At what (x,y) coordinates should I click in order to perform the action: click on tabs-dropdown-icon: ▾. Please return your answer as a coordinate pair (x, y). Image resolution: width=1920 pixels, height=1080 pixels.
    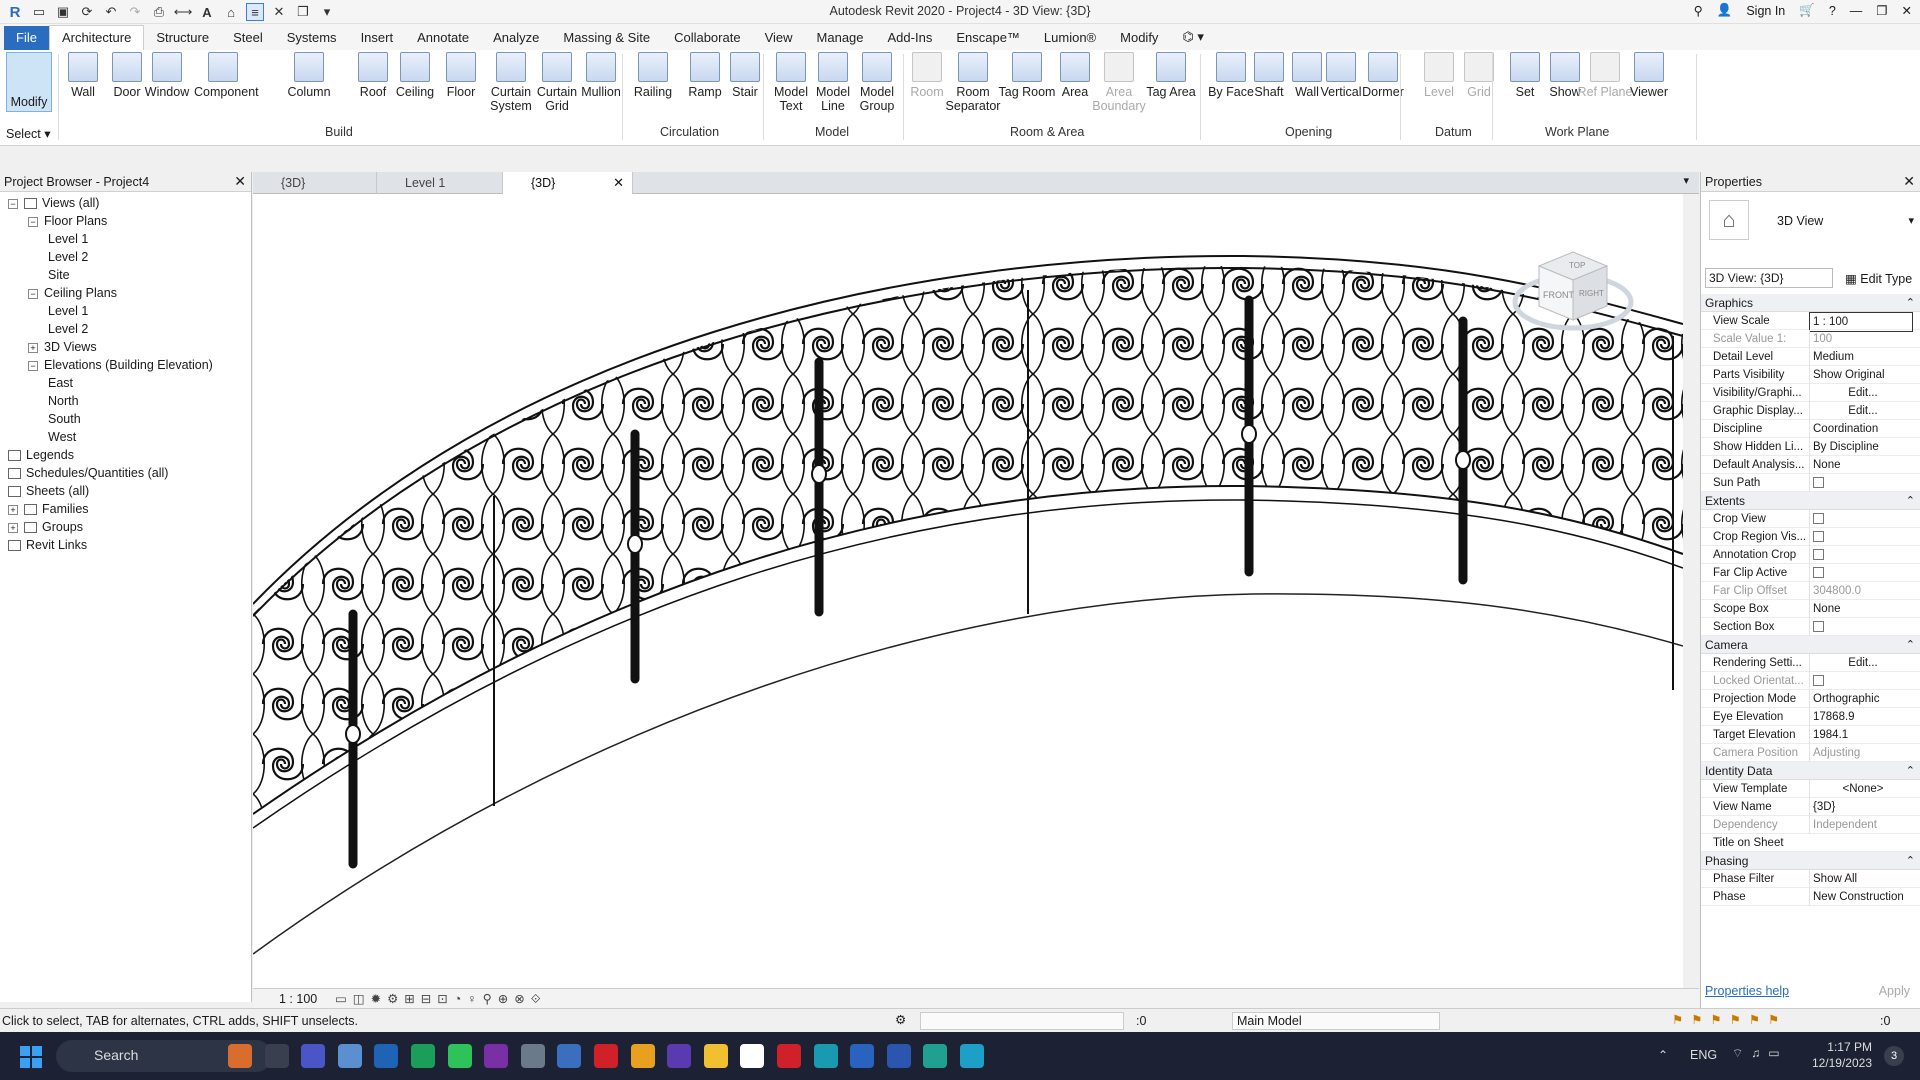
    Looking at the image, I should click on (1686, 180).